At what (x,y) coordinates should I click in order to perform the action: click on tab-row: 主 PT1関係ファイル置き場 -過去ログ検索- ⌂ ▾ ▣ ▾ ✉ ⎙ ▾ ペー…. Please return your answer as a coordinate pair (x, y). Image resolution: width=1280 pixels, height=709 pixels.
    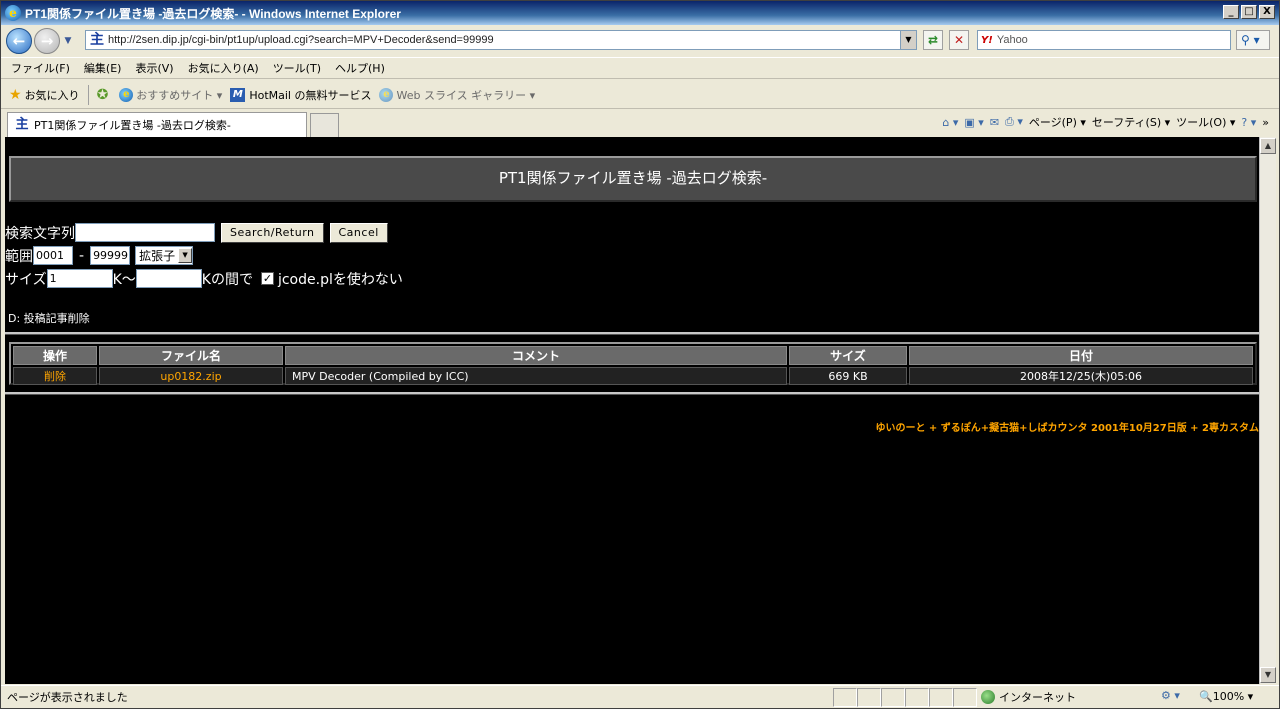
    Looking at the image, I should click on (640, 123).